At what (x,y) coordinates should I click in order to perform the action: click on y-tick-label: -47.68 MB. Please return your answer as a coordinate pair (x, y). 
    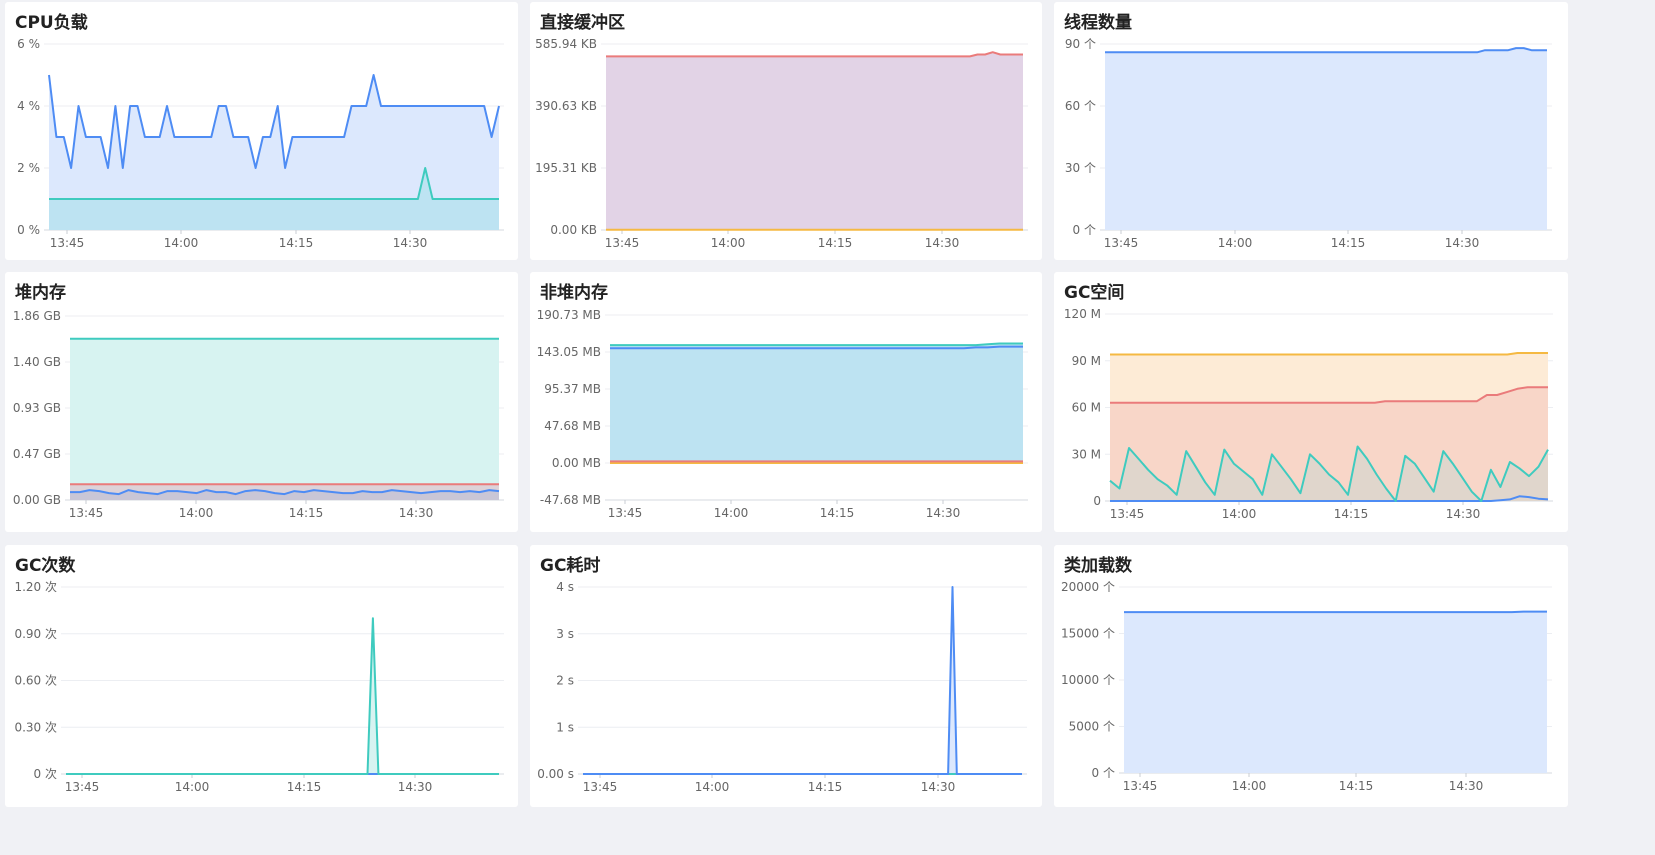
    Looking at the image, I should click on (570, 500).